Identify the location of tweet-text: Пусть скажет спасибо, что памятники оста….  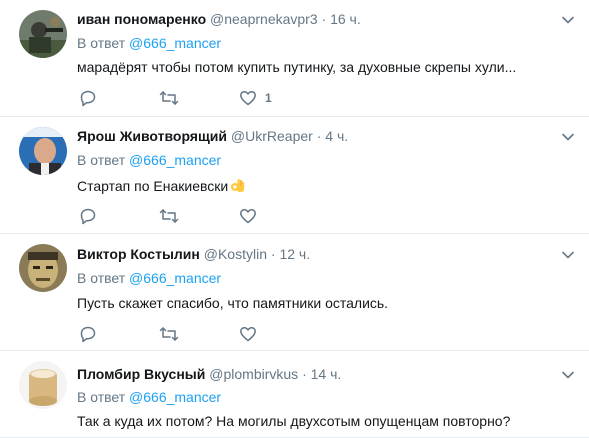
(233, 303).